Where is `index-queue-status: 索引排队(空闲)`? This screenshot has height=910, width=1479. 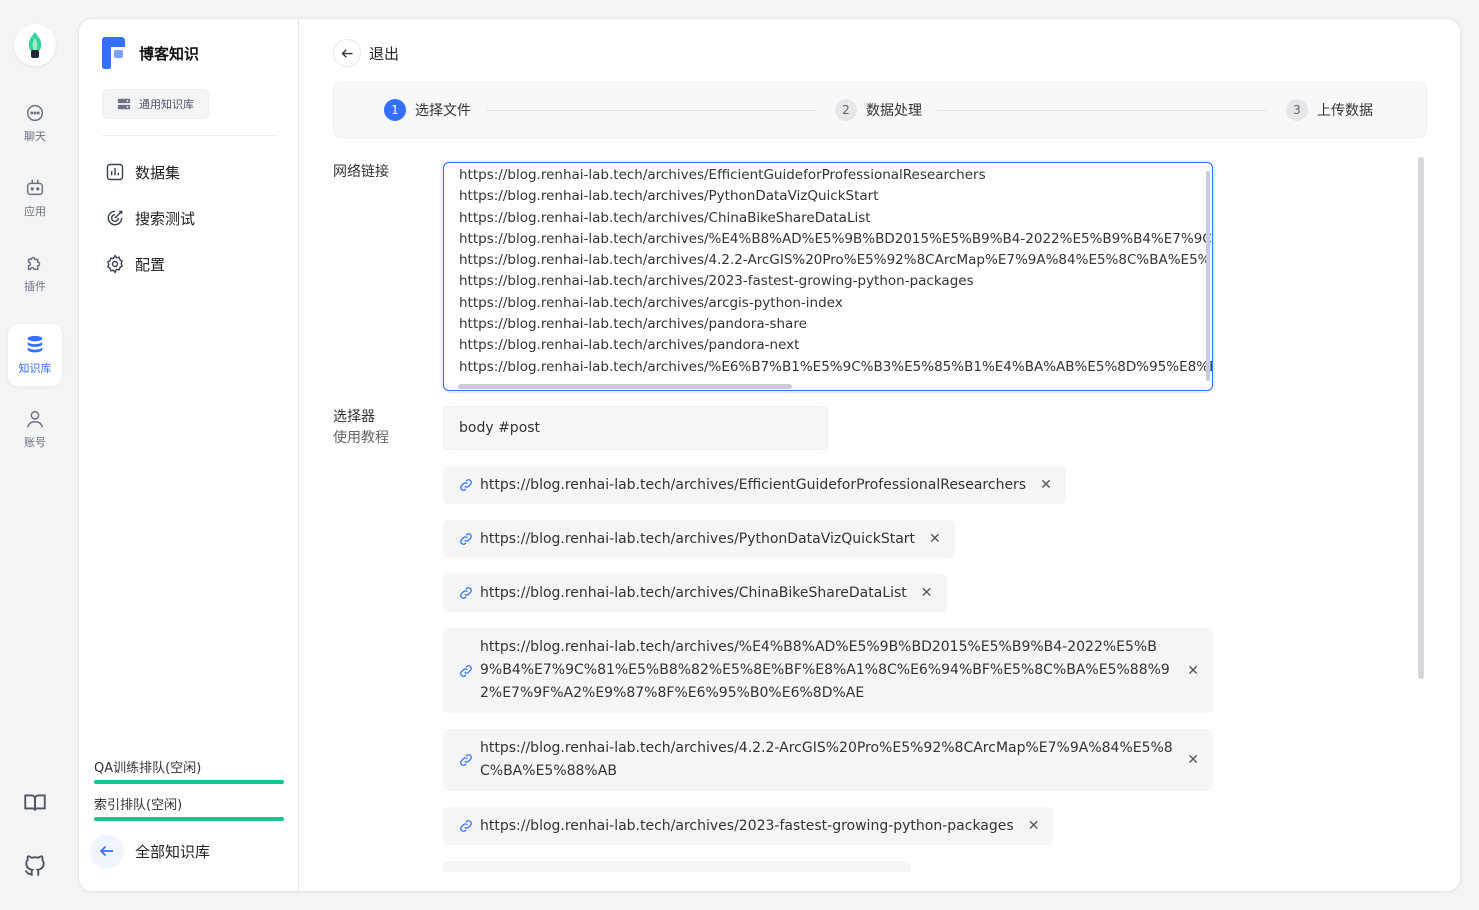 index-queue-status: 索引排队(空闲) is located at coordinates (189, 807).